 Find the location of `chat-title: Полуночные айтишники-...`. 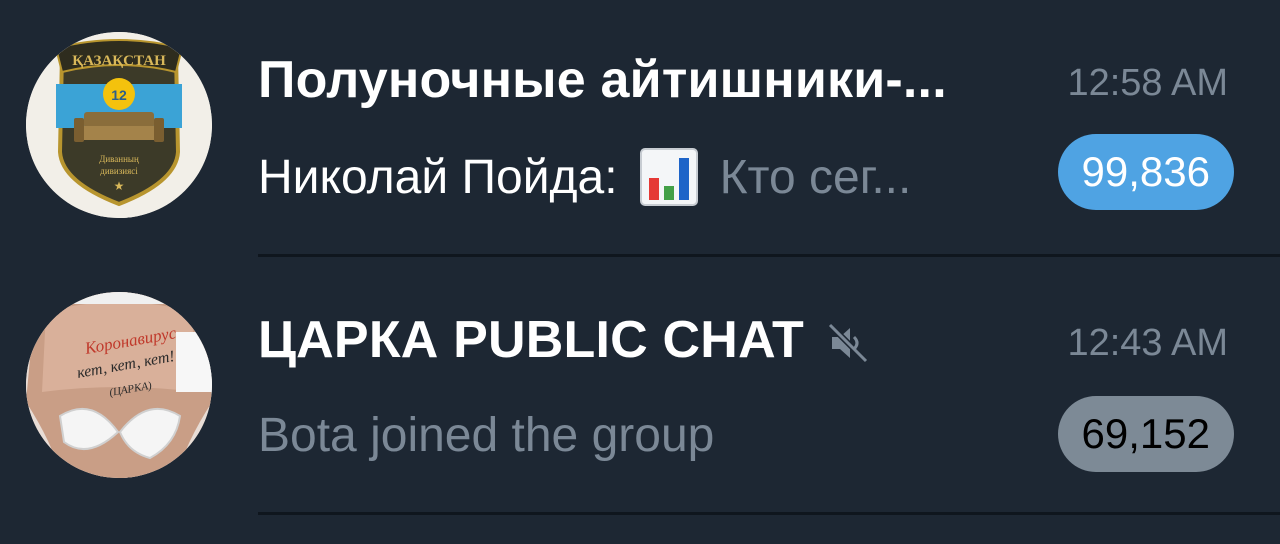

chat-title: Полуночные айтишники-... is located at coordinates (602, 80).